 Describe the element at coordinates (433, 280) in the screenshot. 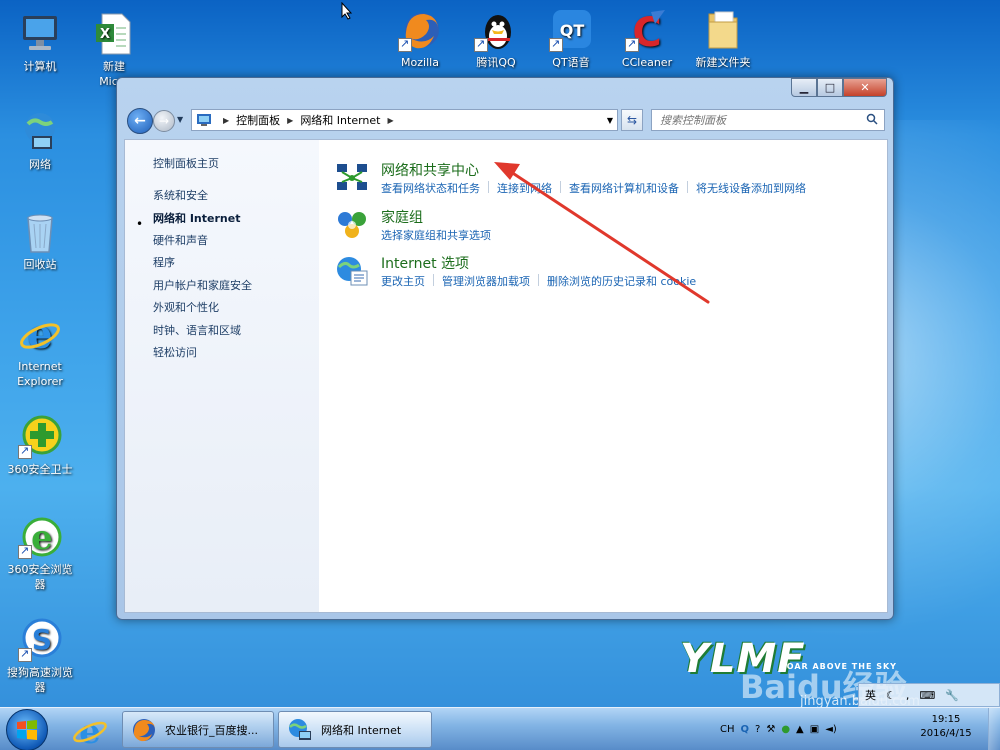

I see `link-divider` at that location.